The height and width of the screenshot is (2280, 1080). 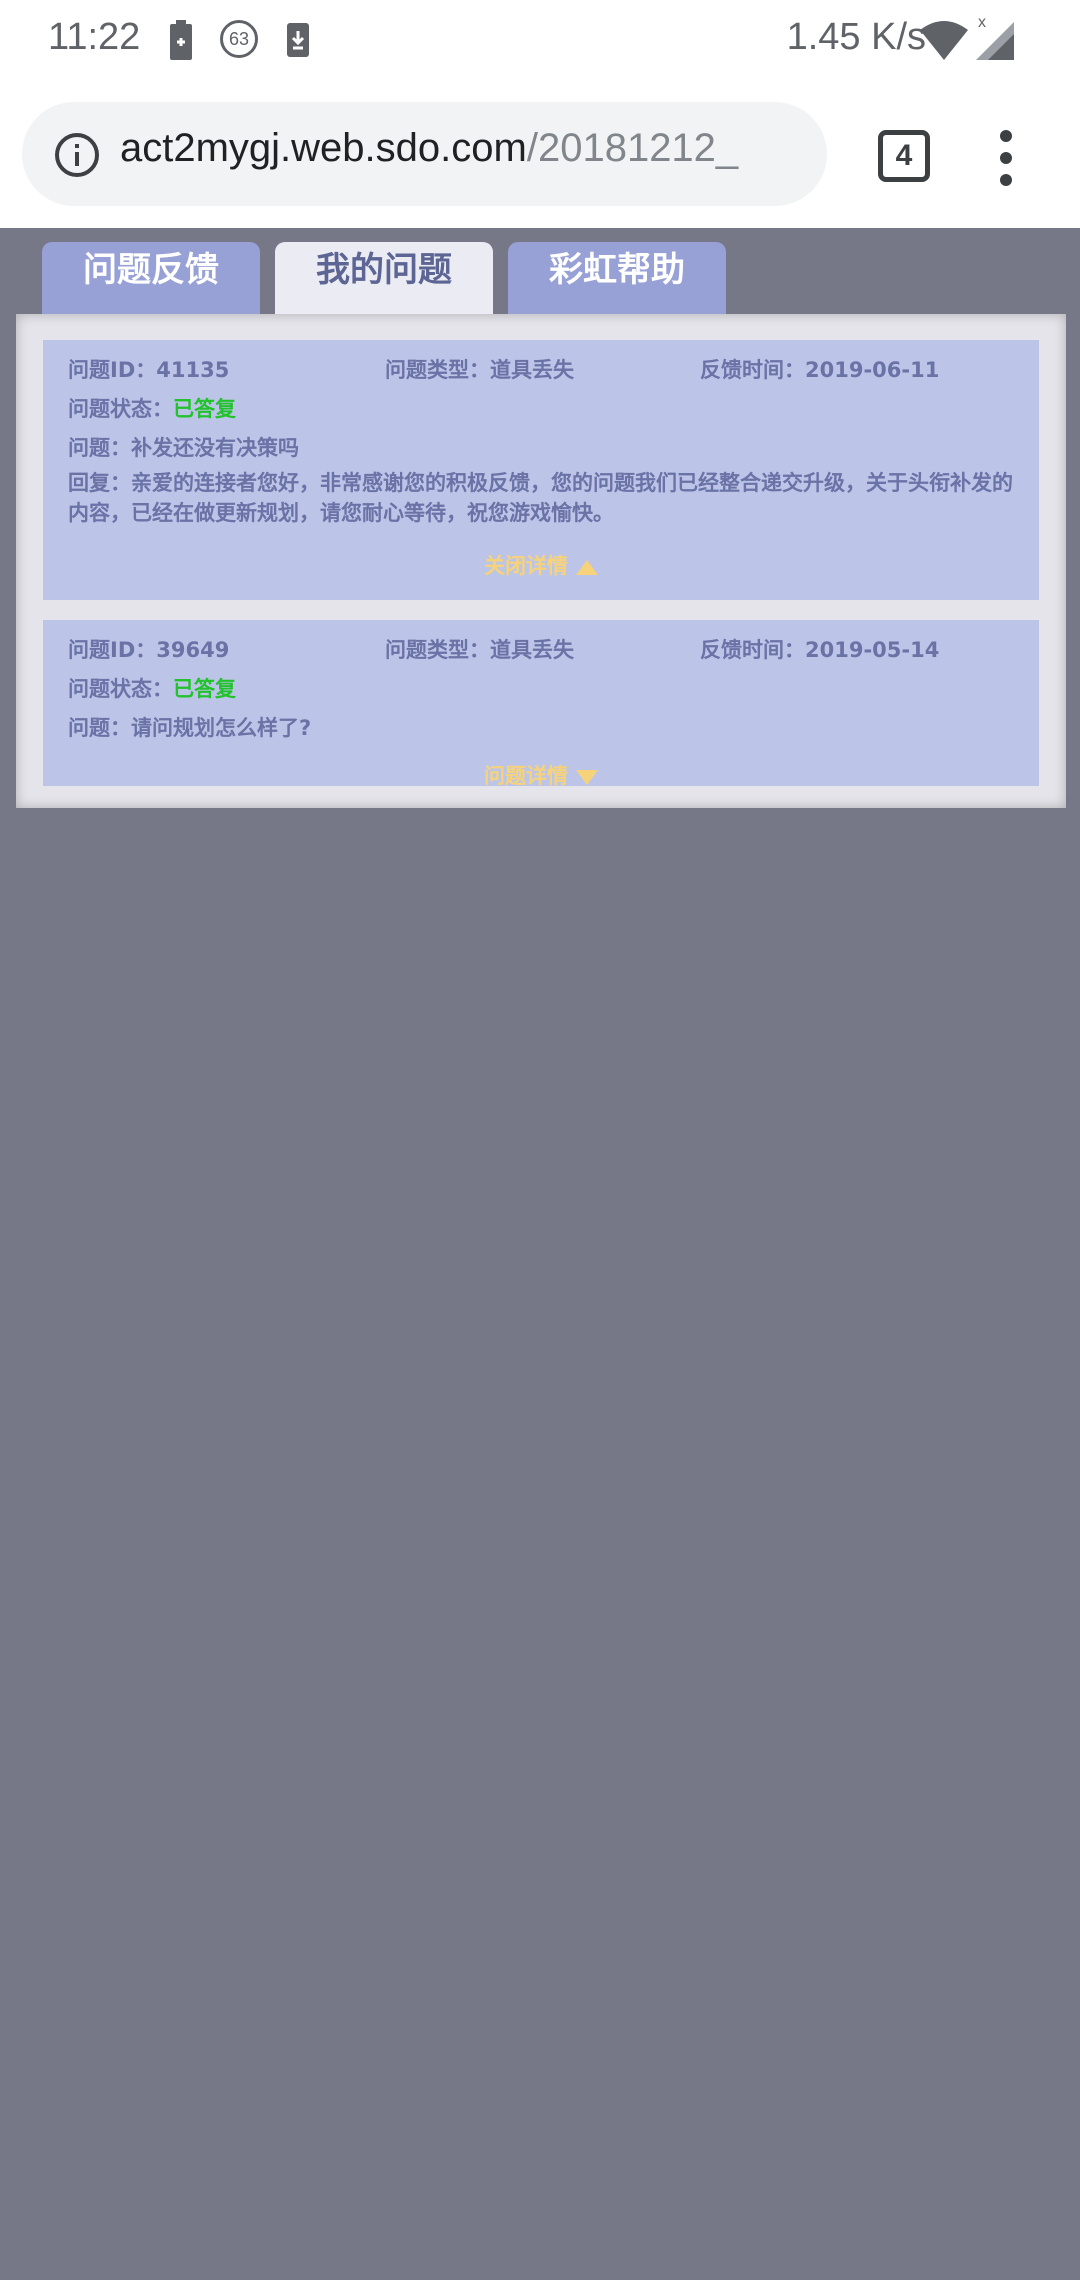 What do you see at coordinates (149, 650) in the screenshot?
I see `question-id: 问题ID：39649` at bounding box center [149, 650].